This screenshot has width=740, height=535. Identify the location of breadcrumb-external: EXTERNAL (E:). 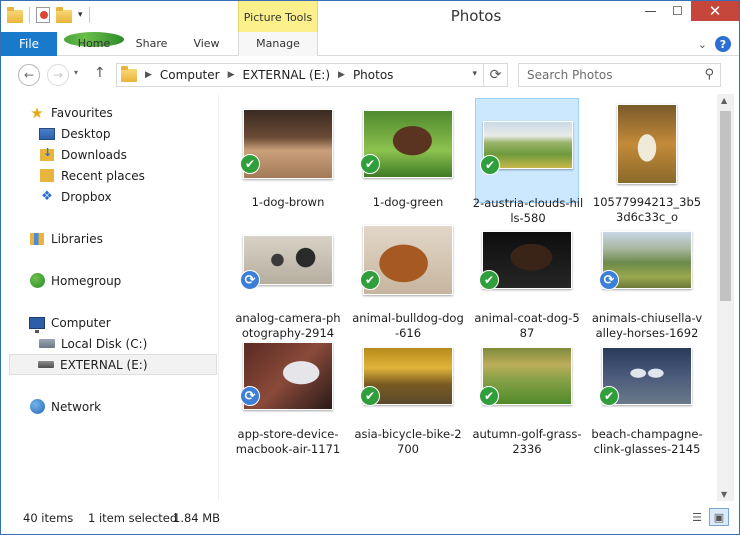
(287, 75).